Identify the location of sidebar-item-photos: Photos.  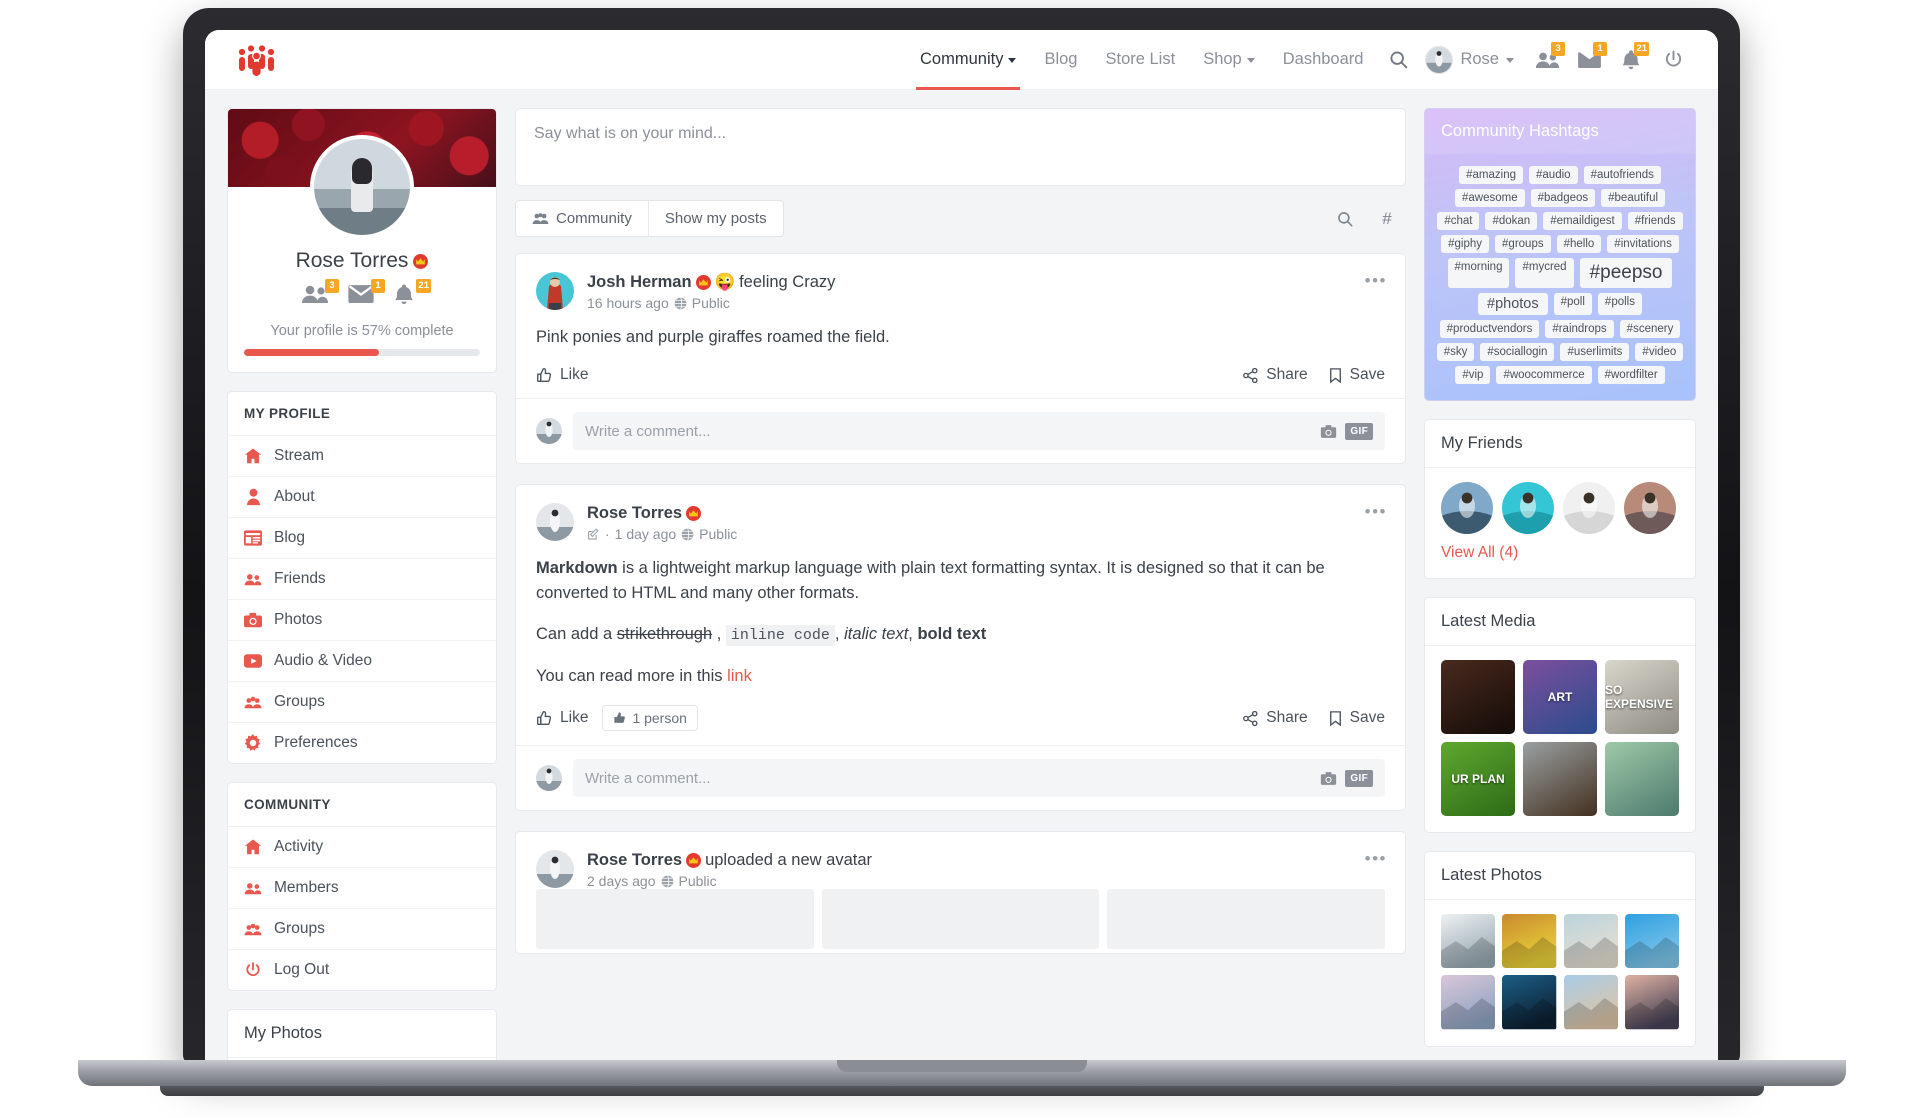
(362, 620).